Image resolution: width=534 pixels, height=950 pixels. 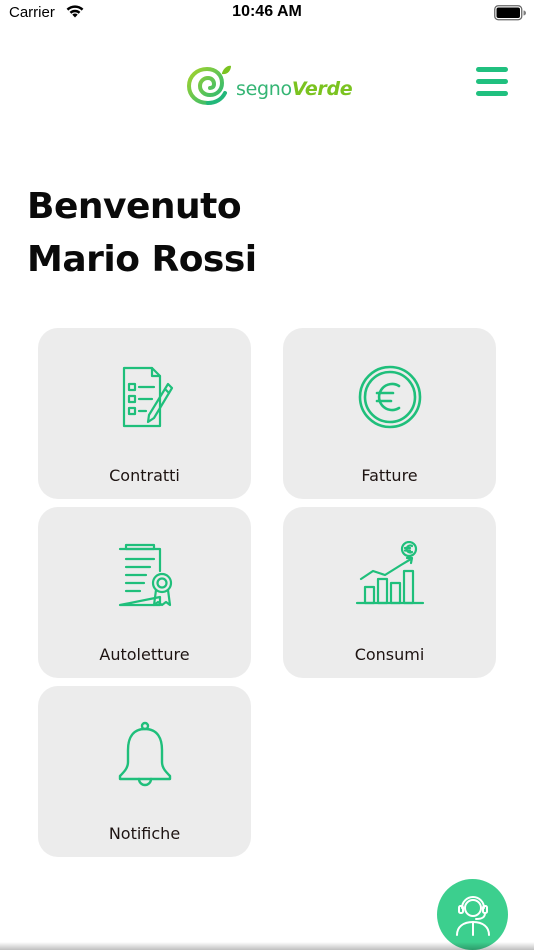 What do you see at coordinates (267, 946) in the screenshot?
I see `bottom-shadow` at bounding box center [267, 946].